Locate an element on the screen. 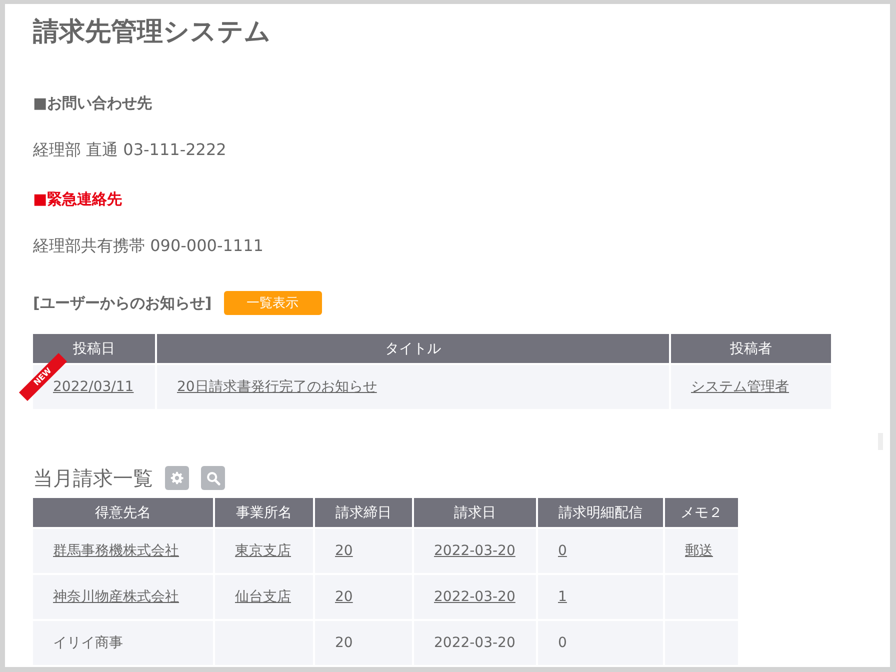 This screenshot has width=896, height=672. search-icon is located at coordinates (213, 478).